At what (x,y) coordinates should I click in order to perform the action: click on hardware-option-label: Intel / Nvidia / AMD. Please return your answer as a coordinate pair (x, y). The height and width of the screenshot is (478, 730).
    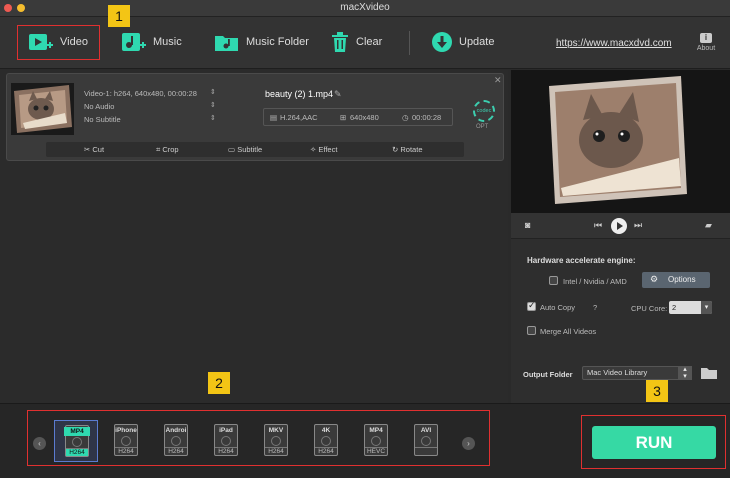
    Looking at the image, I should click on (595, 281).